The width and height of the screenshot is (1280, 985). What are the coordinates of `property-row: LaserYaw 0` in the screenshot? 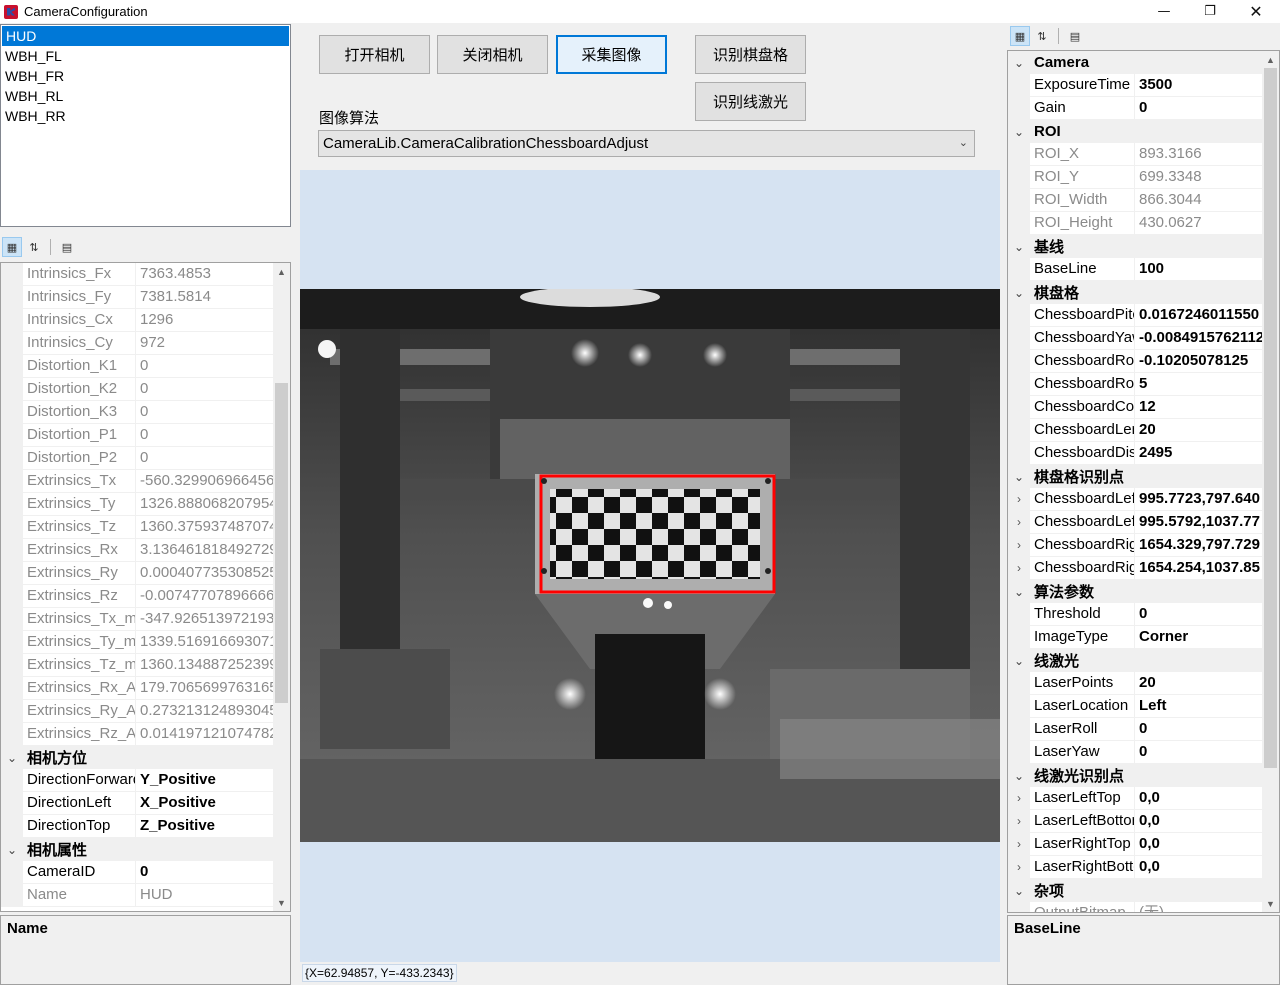 It's located at (1143, 752).